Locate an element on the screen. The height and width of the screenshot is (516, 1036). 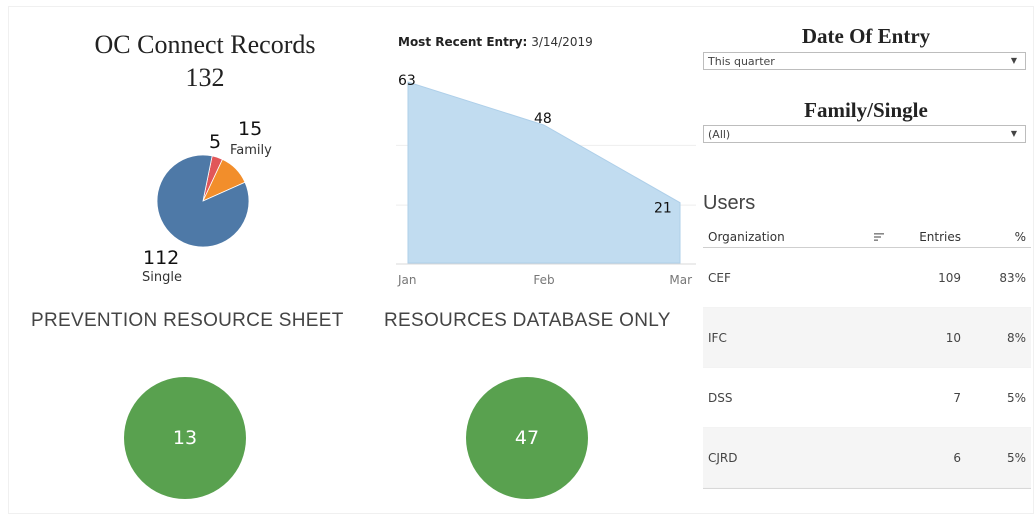
table-header: Organization Entries % is located at coordinates (867, 237).